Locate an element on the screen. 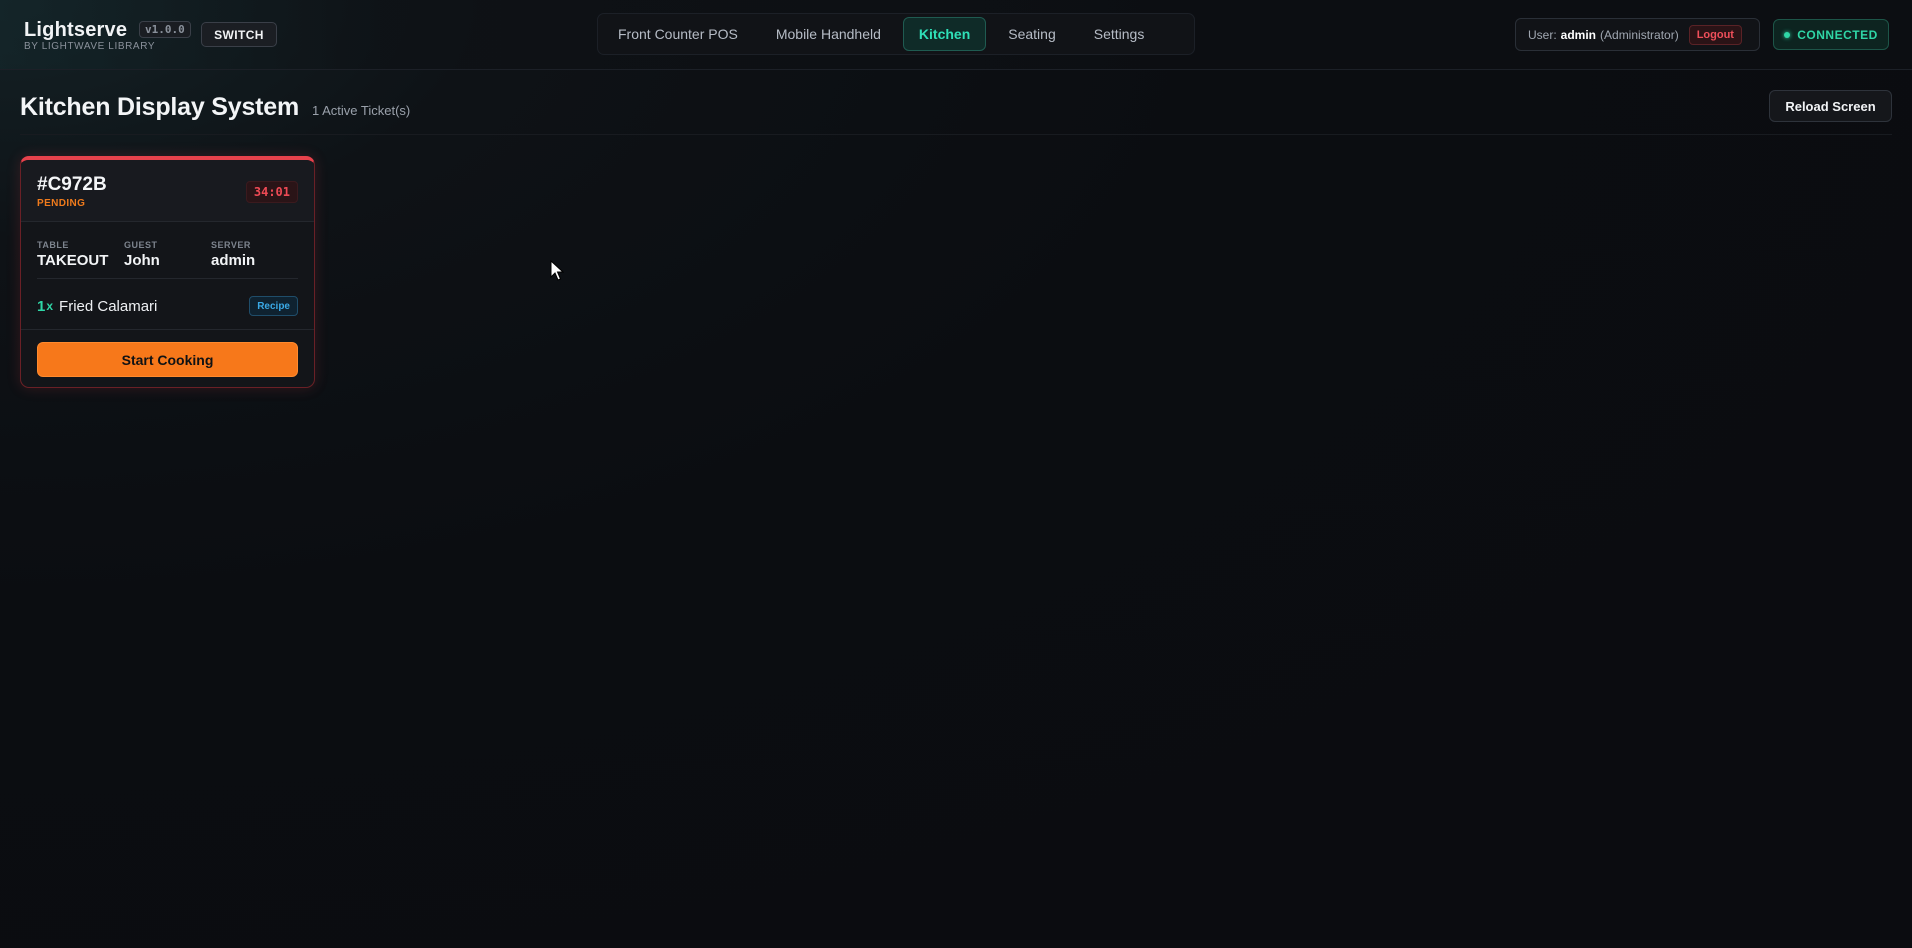 This screenshot has height=948, width=1912. recipe-button: Recipe is located at coordinates (273, 306).